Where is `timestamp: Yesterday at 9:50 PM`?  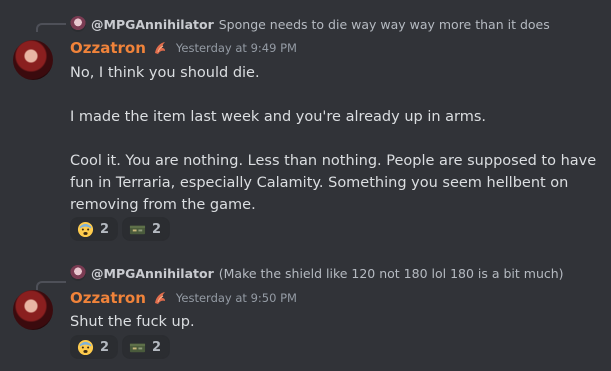 timestamp: Yesterday at 9:50 PM is located at coordinates (236, 298).